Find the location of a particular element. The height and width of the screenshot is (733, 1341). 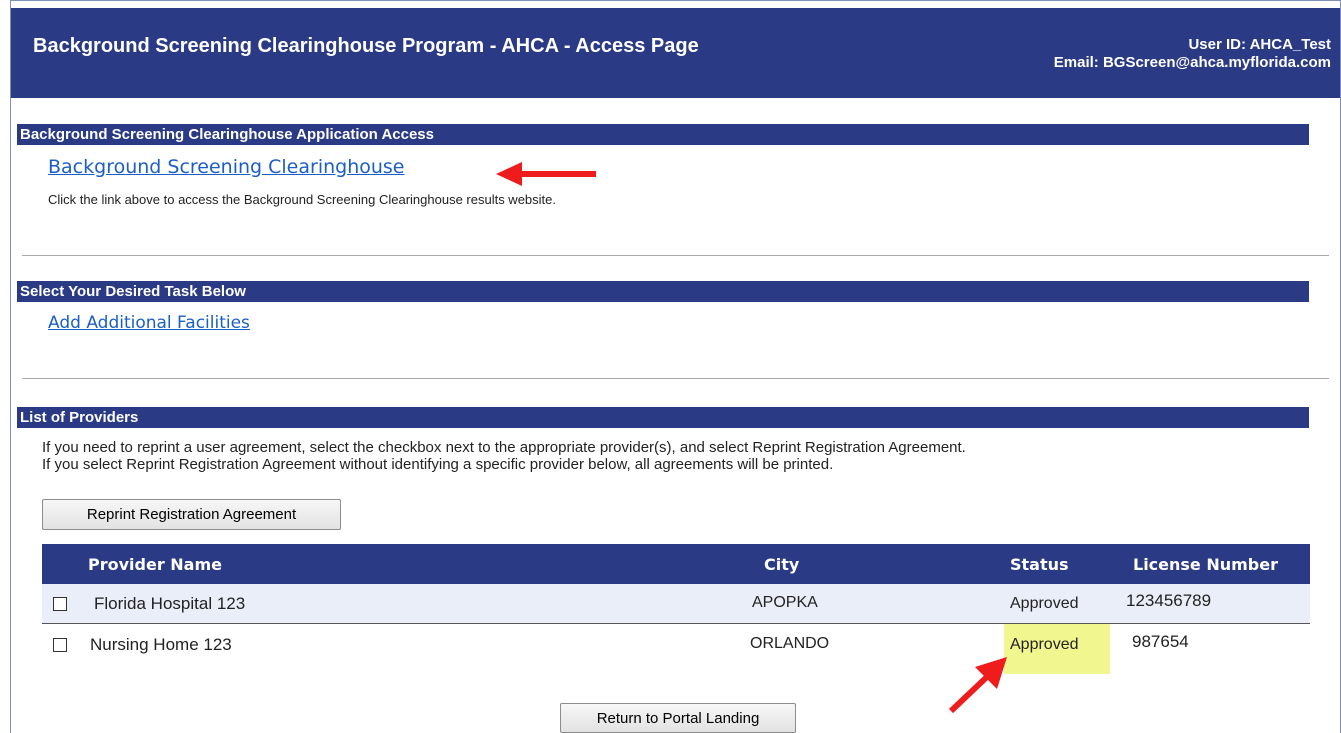

user-id: User ID: AHCA_Test is located at coordinates (1259, 44).